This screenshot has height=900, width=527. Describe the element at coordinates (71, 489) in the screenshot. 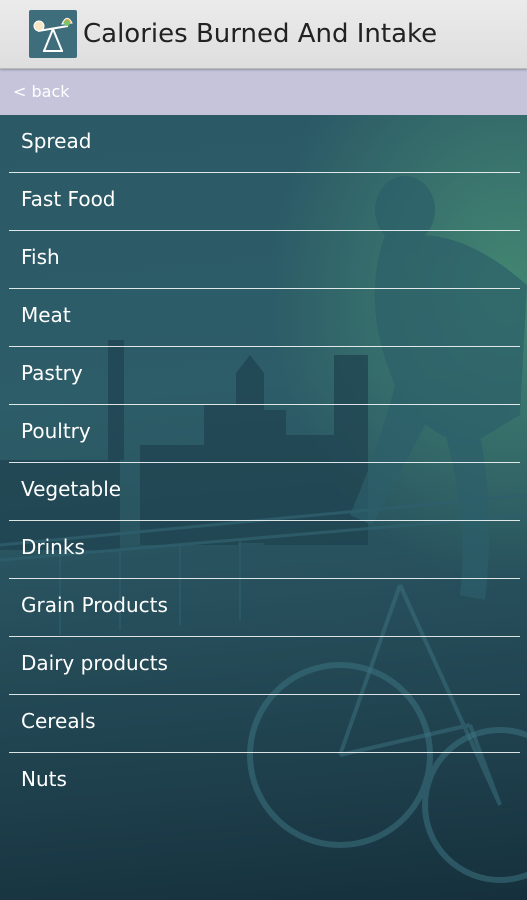

I see `category-label: Vegetable` at that location.